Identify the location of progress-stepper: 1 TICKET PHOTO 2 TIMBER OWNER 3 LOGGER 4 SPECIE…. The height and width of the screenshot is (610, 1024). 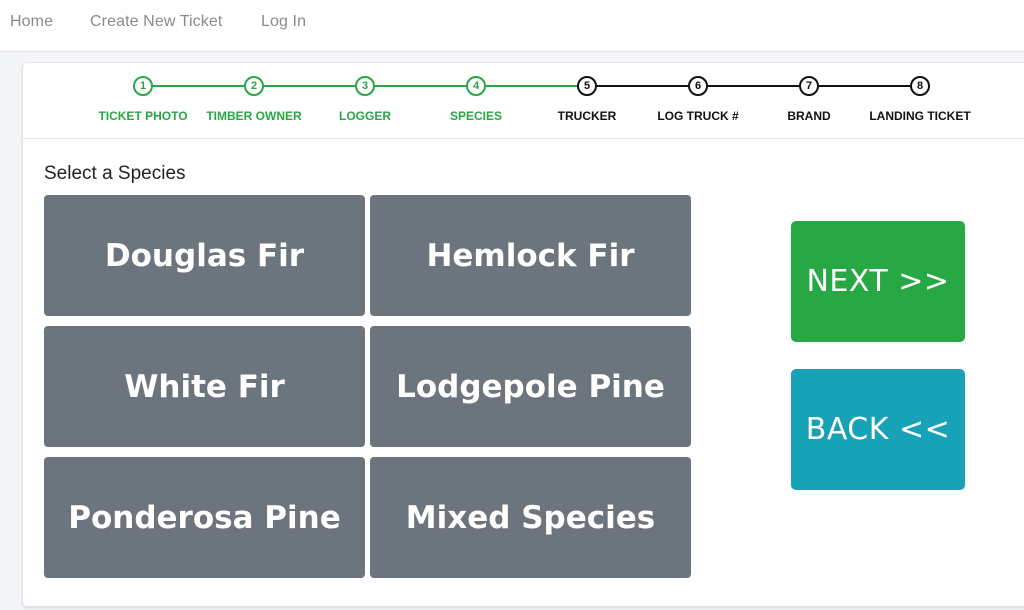
(523, 101).